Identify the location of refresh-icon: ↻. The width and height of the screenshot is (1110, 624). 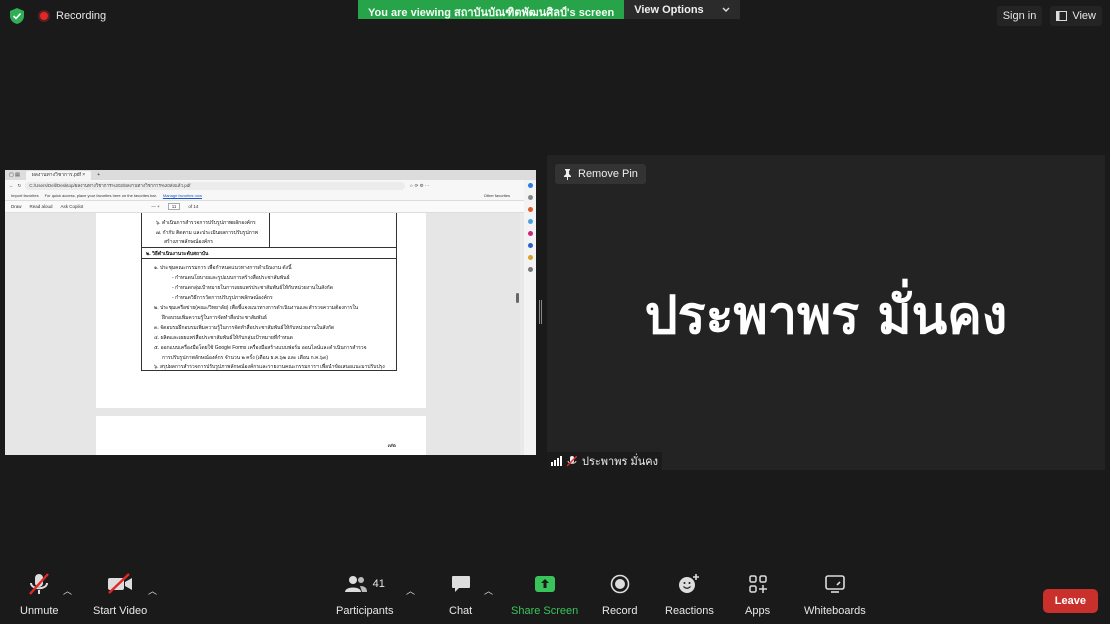
(20, 186).